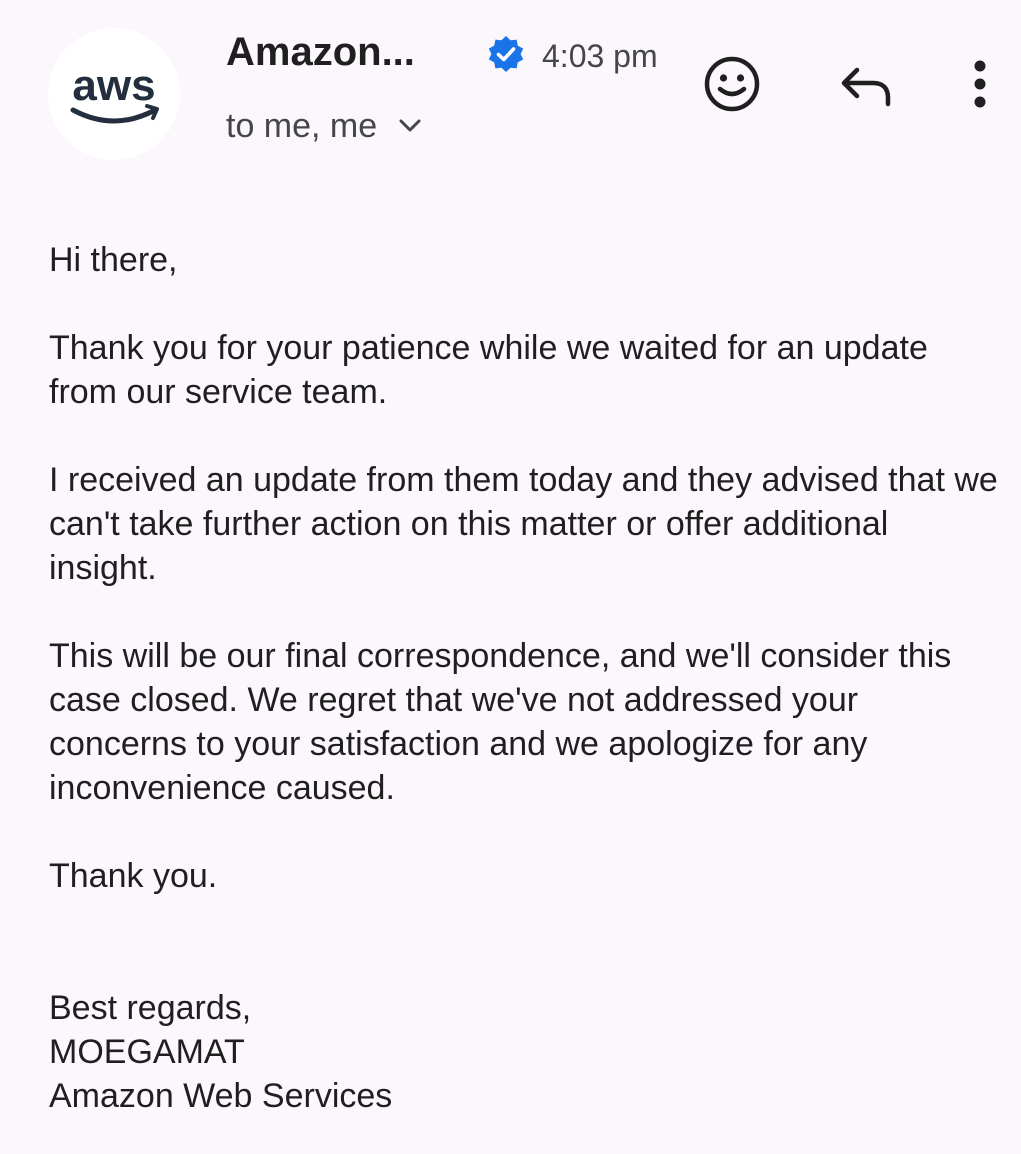 This screenshot has width=1021, height=1154. What do you see at coordinates (221, 1096) in the screenshot?
I see `signature-company: Amazon Web Services` at bounding box center [221, 1096].